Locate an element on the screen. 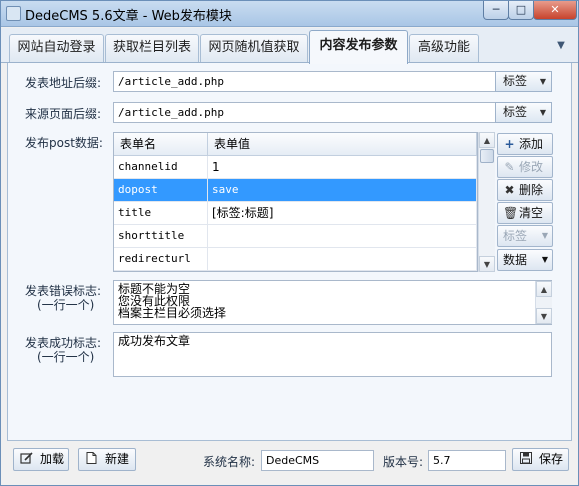 This screenshot has height=486, width=579. tab-auto-login: 网站自动登录 is located at coordinates (56, 48).